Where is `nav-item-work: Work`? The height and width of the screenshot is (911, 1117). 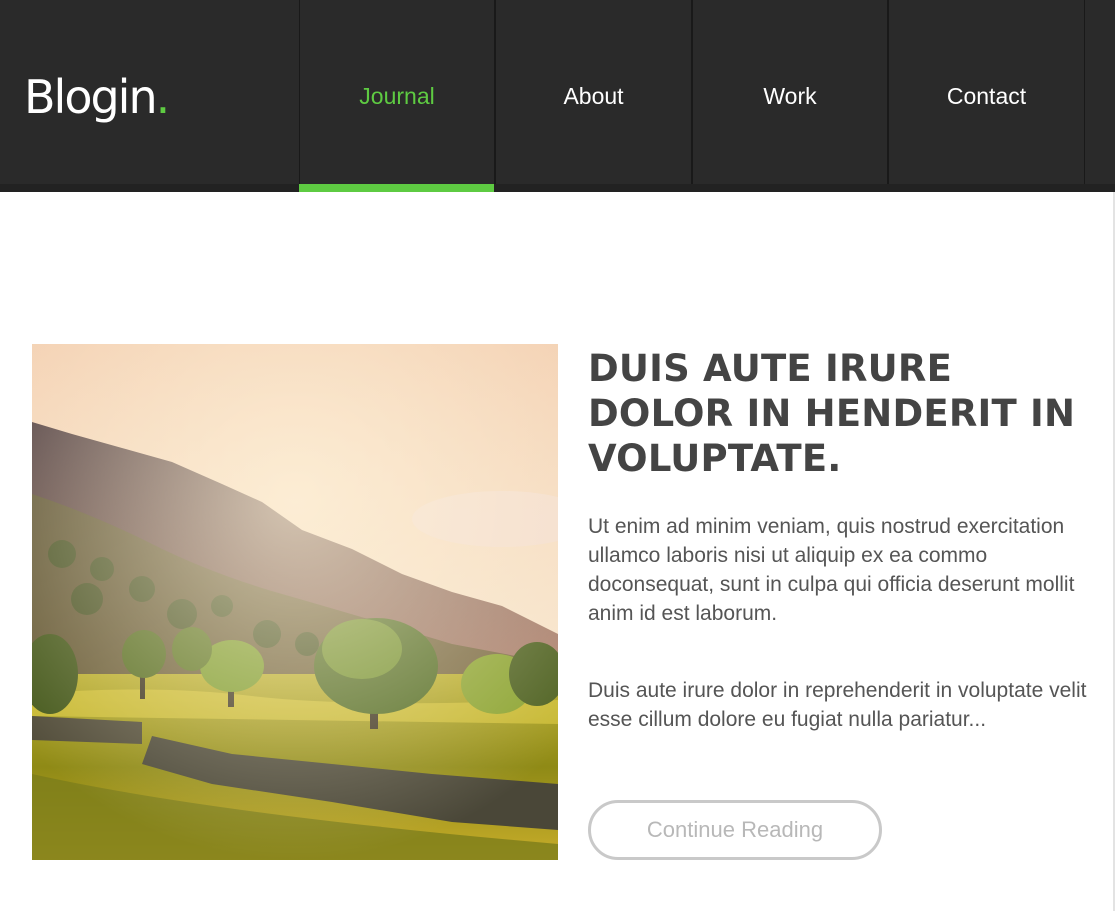 nav-item-work: Work is located at coordinates (790, 92).